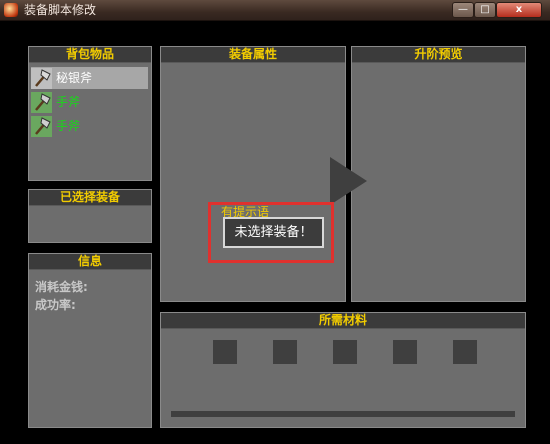  Describe the element at coordinates (343, 321) in the screenshot. I see `materials-title: 所需材料` at that location.